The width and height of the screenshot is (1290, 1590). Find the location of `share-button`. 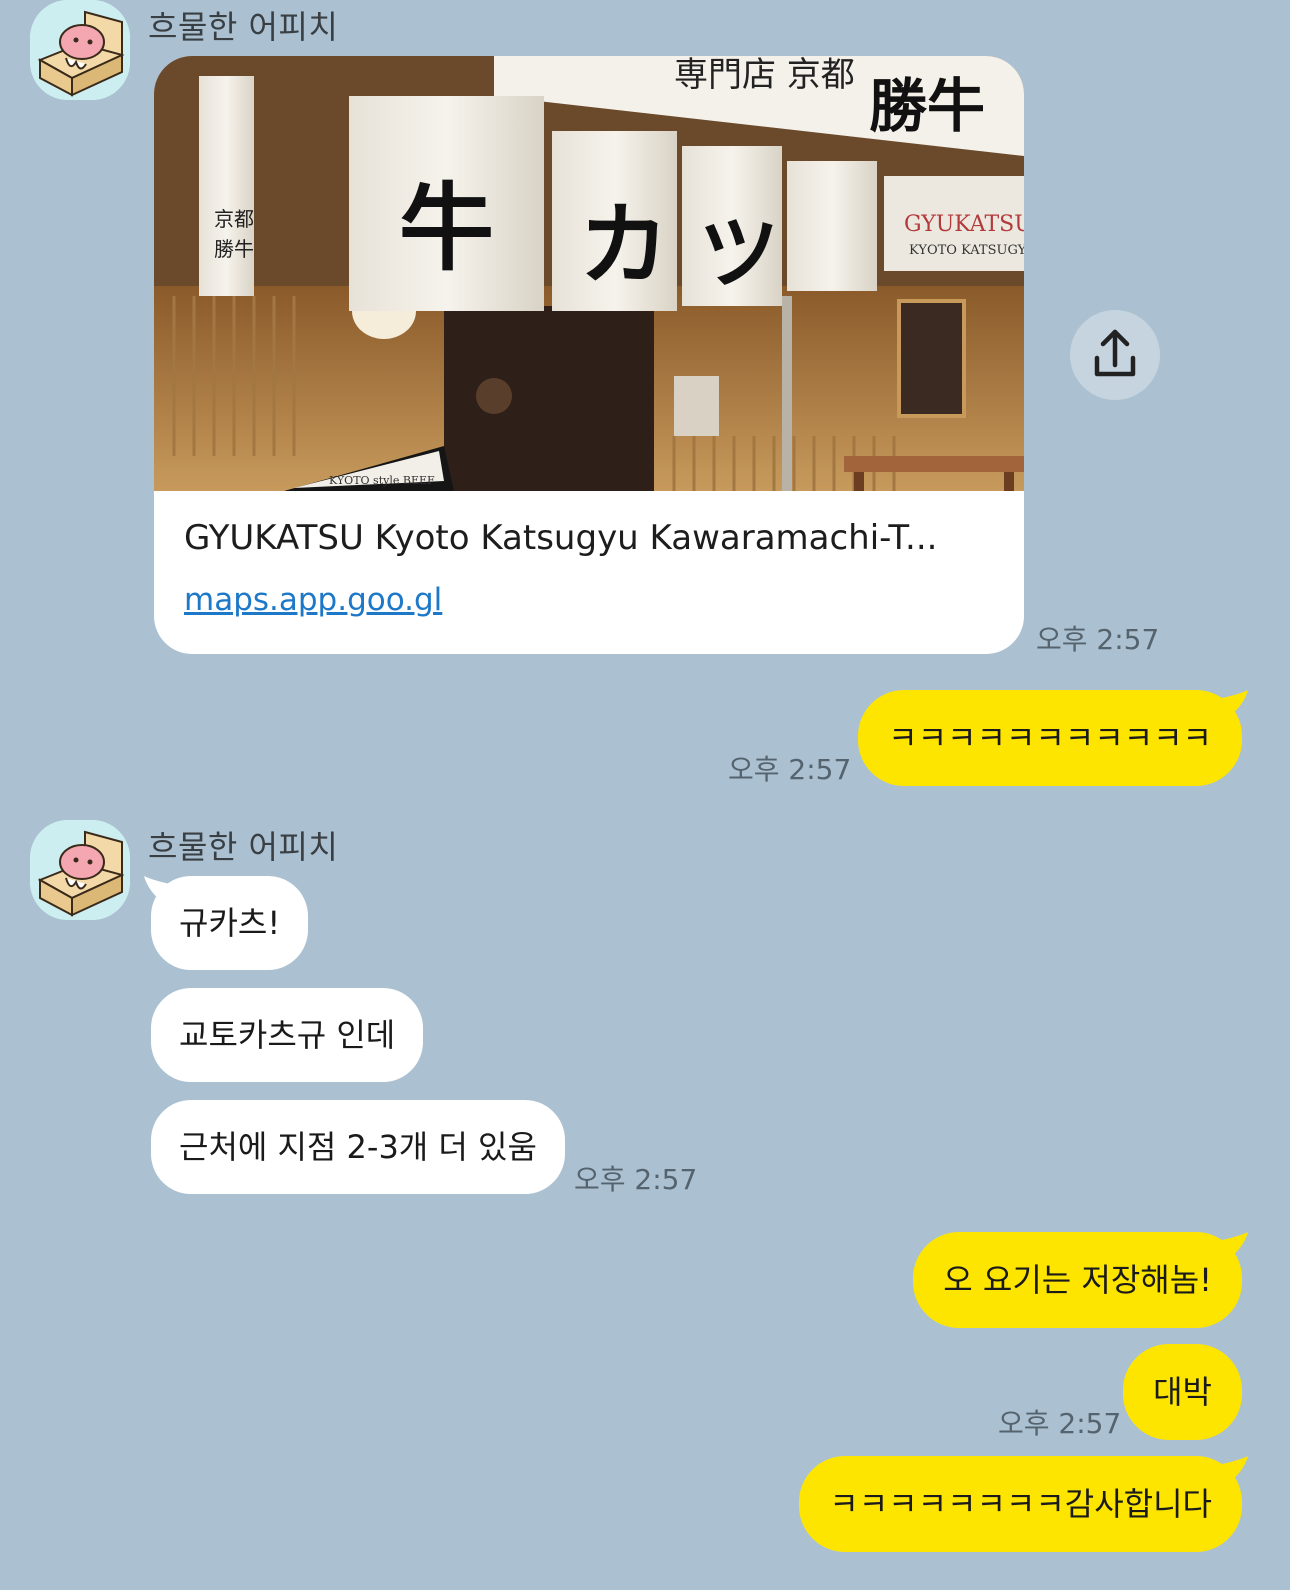

share-button is located at coordinates (1115, 355).